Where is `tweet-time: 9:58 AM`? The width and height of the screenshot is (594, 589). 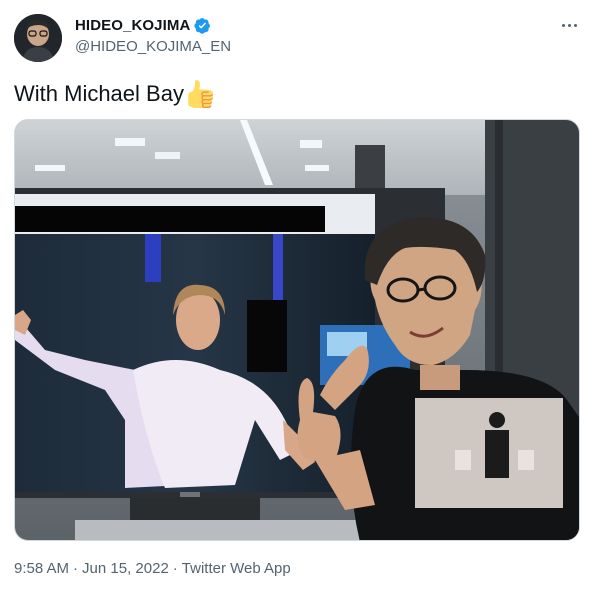
tweet-time: 9:58 AM is located at coordinates (41, 568).